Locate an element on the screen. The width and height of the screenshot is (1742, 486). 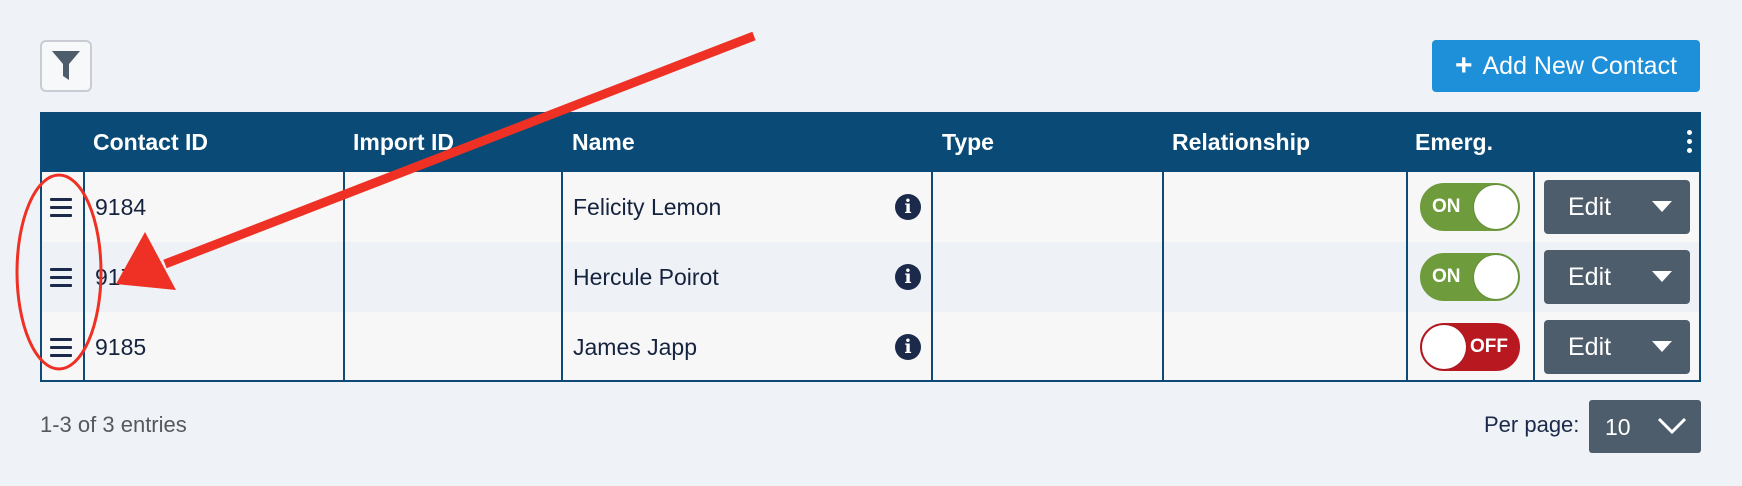
entries-count: 1-3 of 3 entries is located at coordinates (113, 424).